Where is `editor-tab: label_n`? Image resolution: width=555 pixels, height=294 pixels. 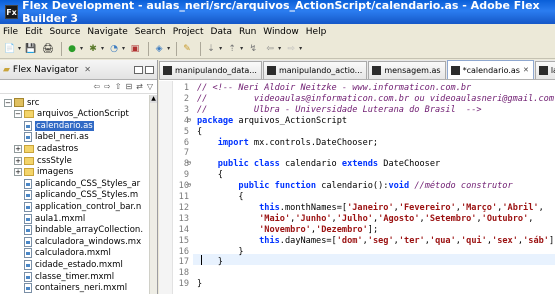 editor-tab: label_n is located at coordinates (544, 70).